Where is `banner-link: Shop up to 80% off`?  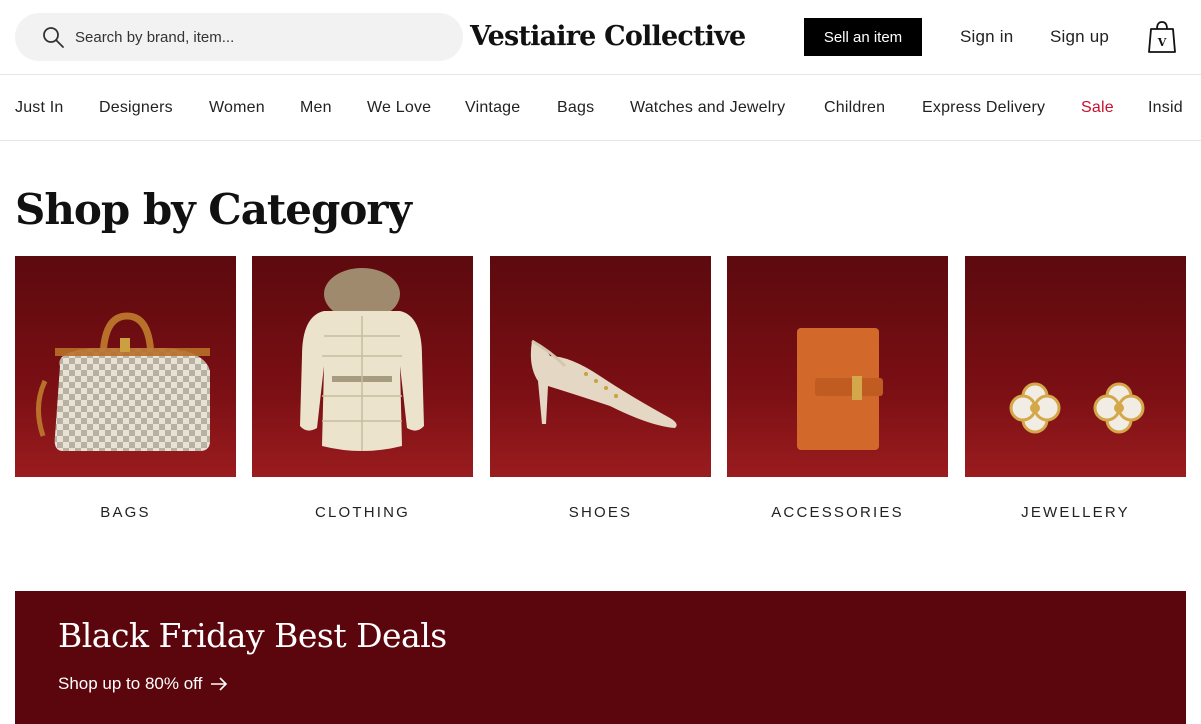
banner-link: Shop up to 80% off is located at coordinates (143, 684).